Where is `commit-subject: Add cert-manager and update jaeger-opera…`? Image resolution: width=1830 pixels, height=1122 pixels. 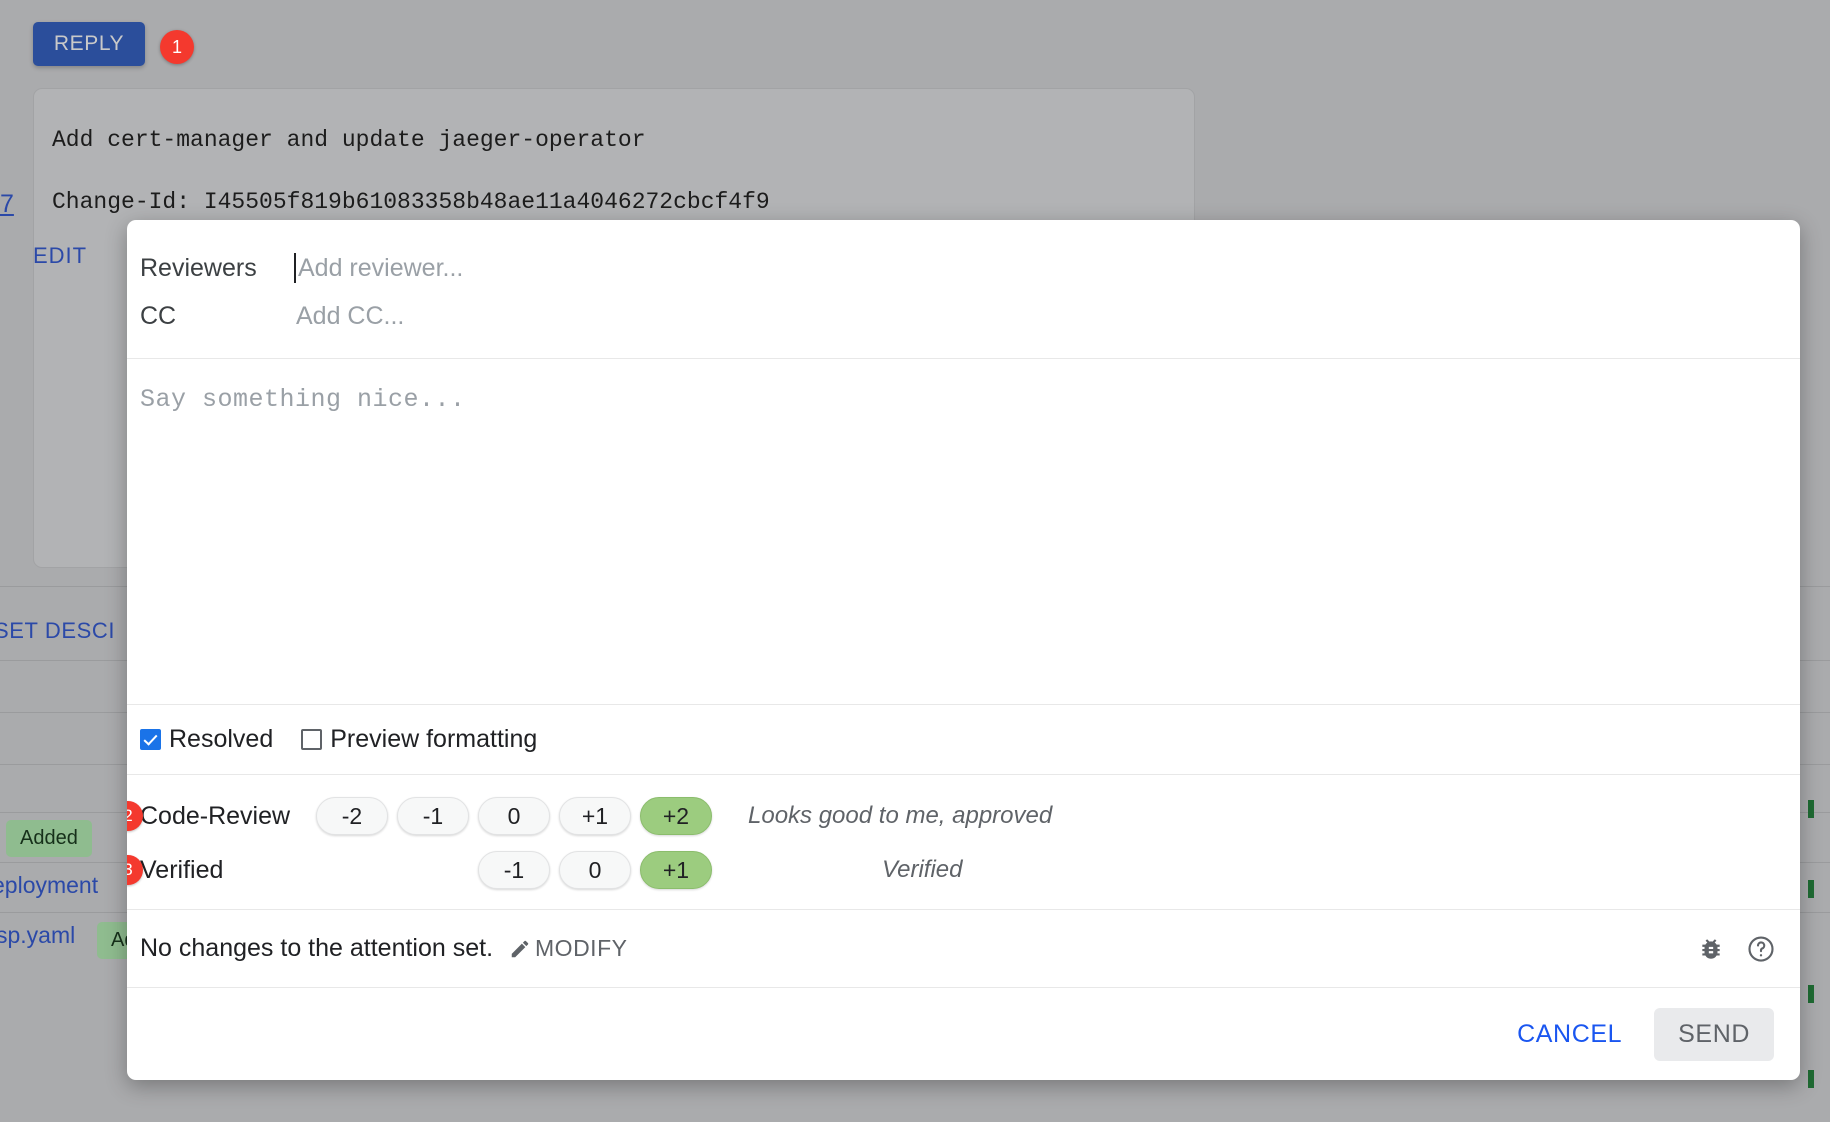
commit-subject: Add cert-manager and update jaeger-opera… is located at coordinates (349, 140).